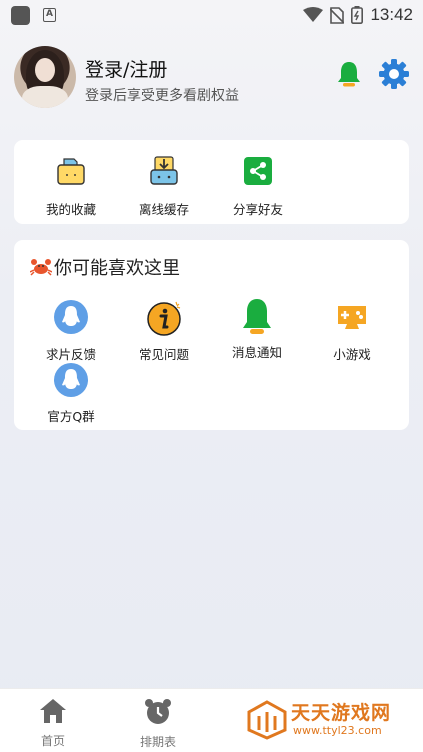  I want to click on wifi-icon, so click(313, 14).